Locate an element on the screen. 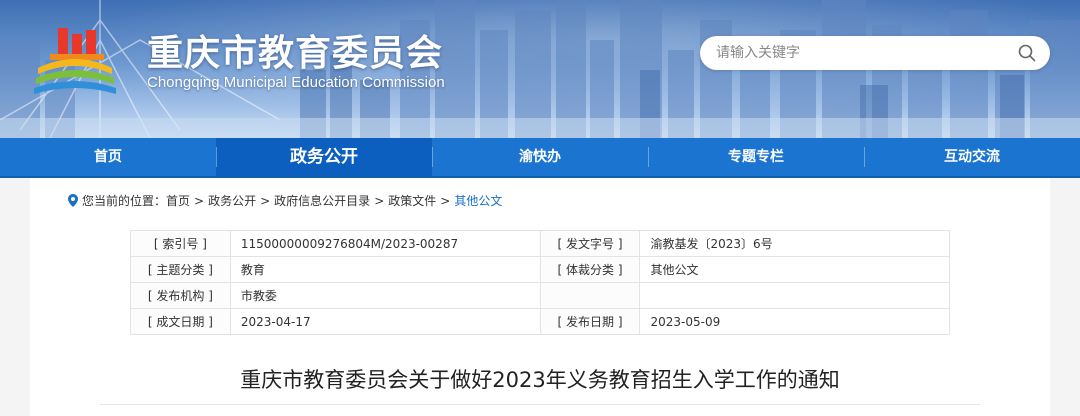 Image resolution: width=1080 pixels, height=416 pixels. breadcrumb-item-home: 首页 is located at coordinates (178, 200).